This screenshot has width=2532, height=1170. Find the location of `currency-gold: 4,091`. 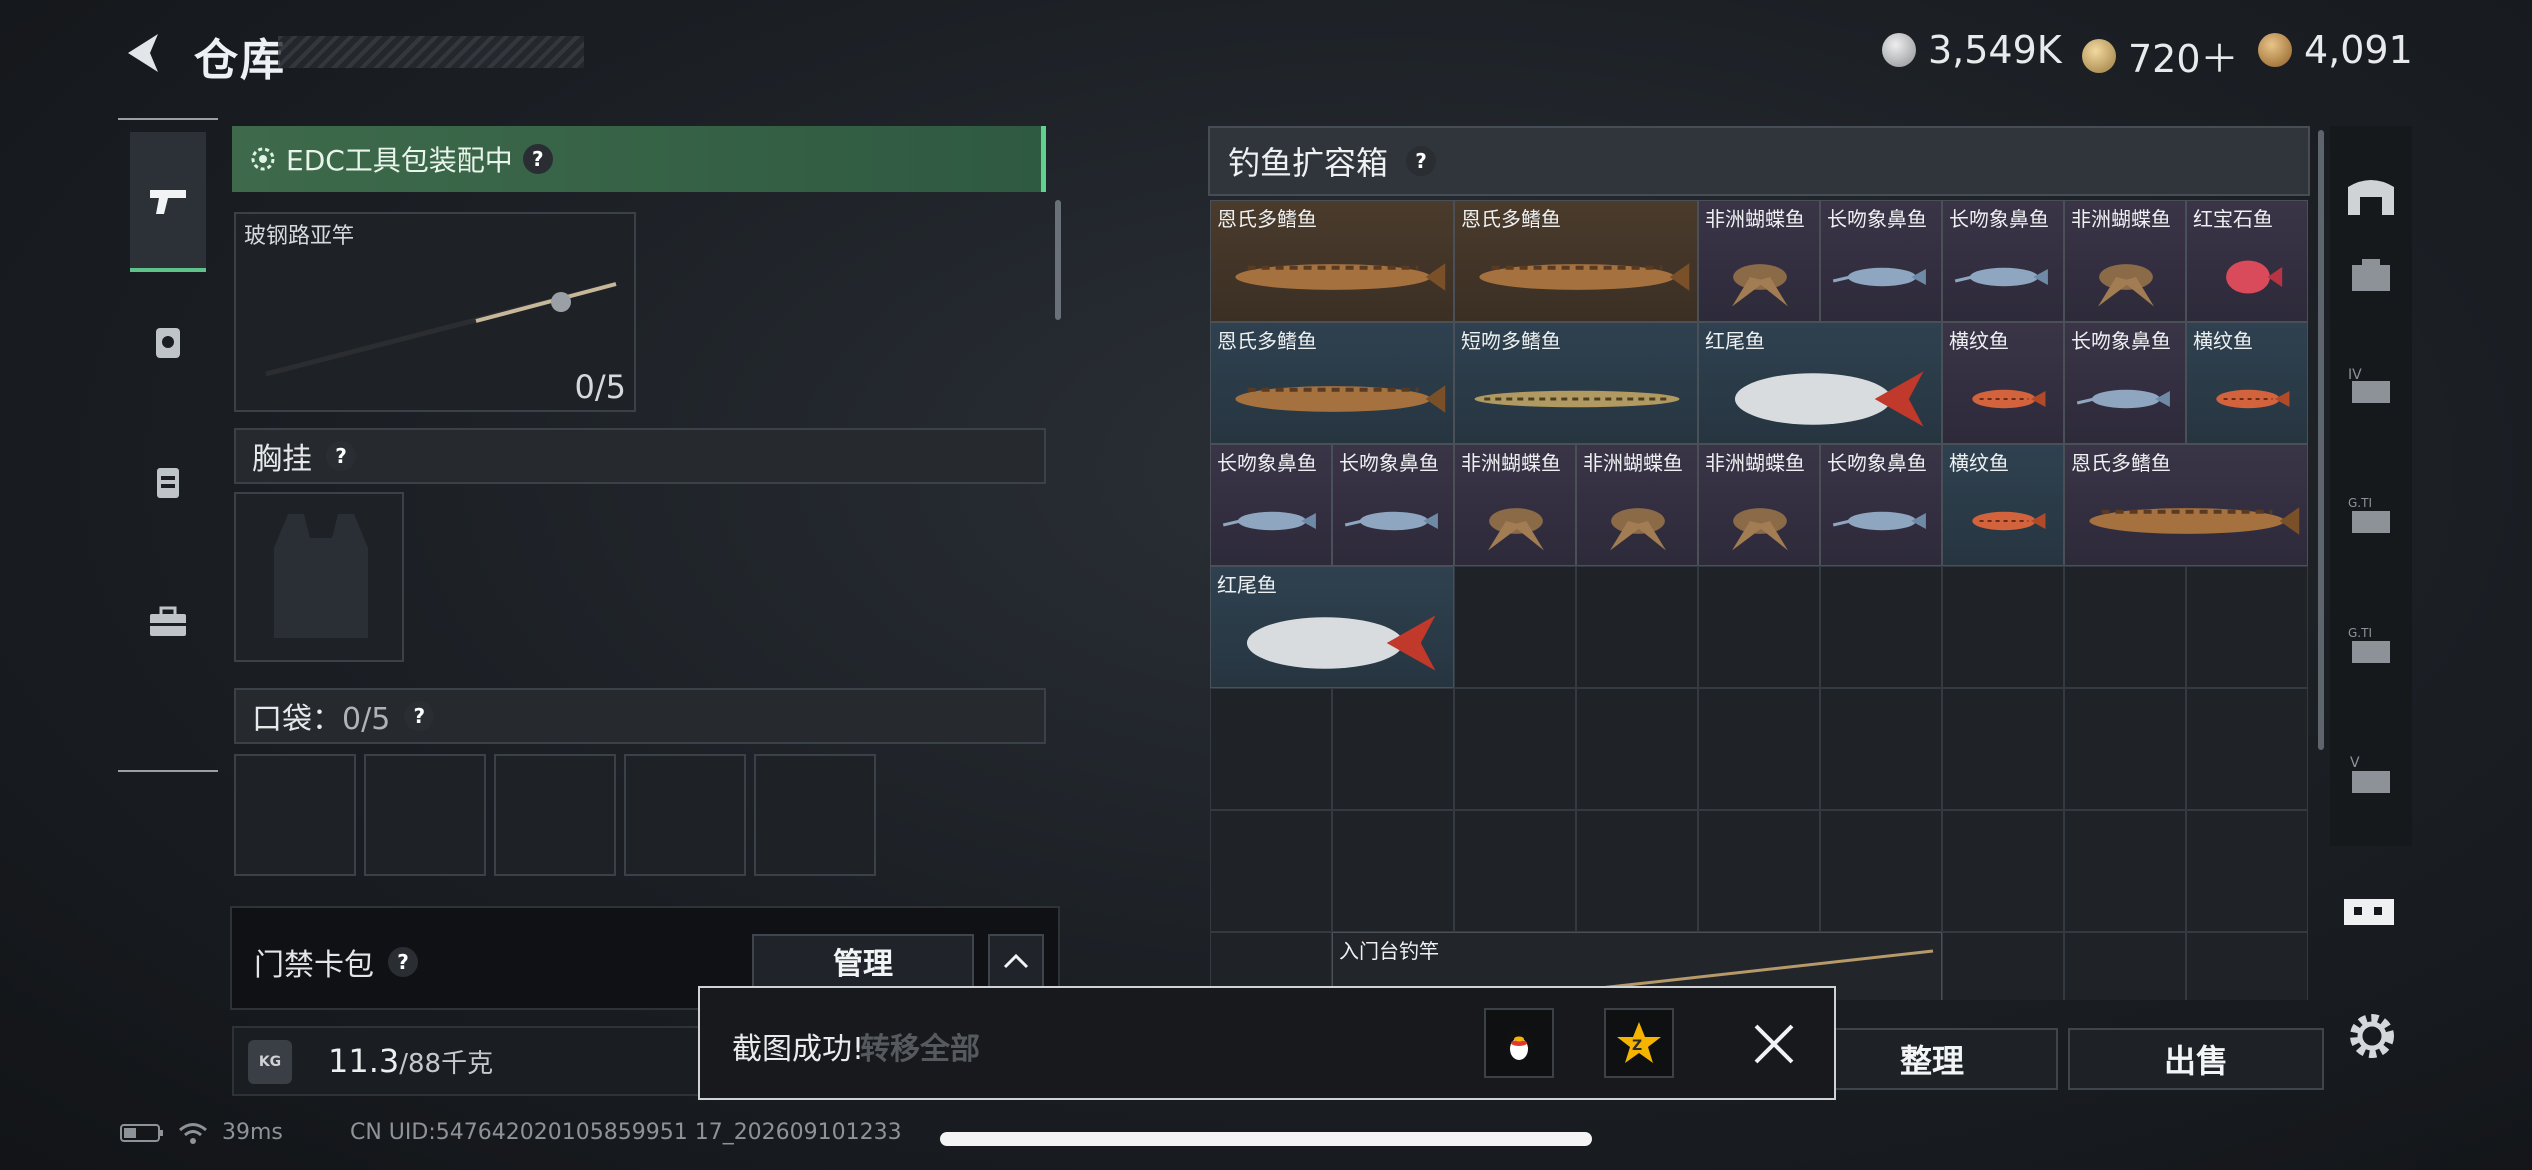

currency-gold: 4,091 is located at coordinates (2335, 50).